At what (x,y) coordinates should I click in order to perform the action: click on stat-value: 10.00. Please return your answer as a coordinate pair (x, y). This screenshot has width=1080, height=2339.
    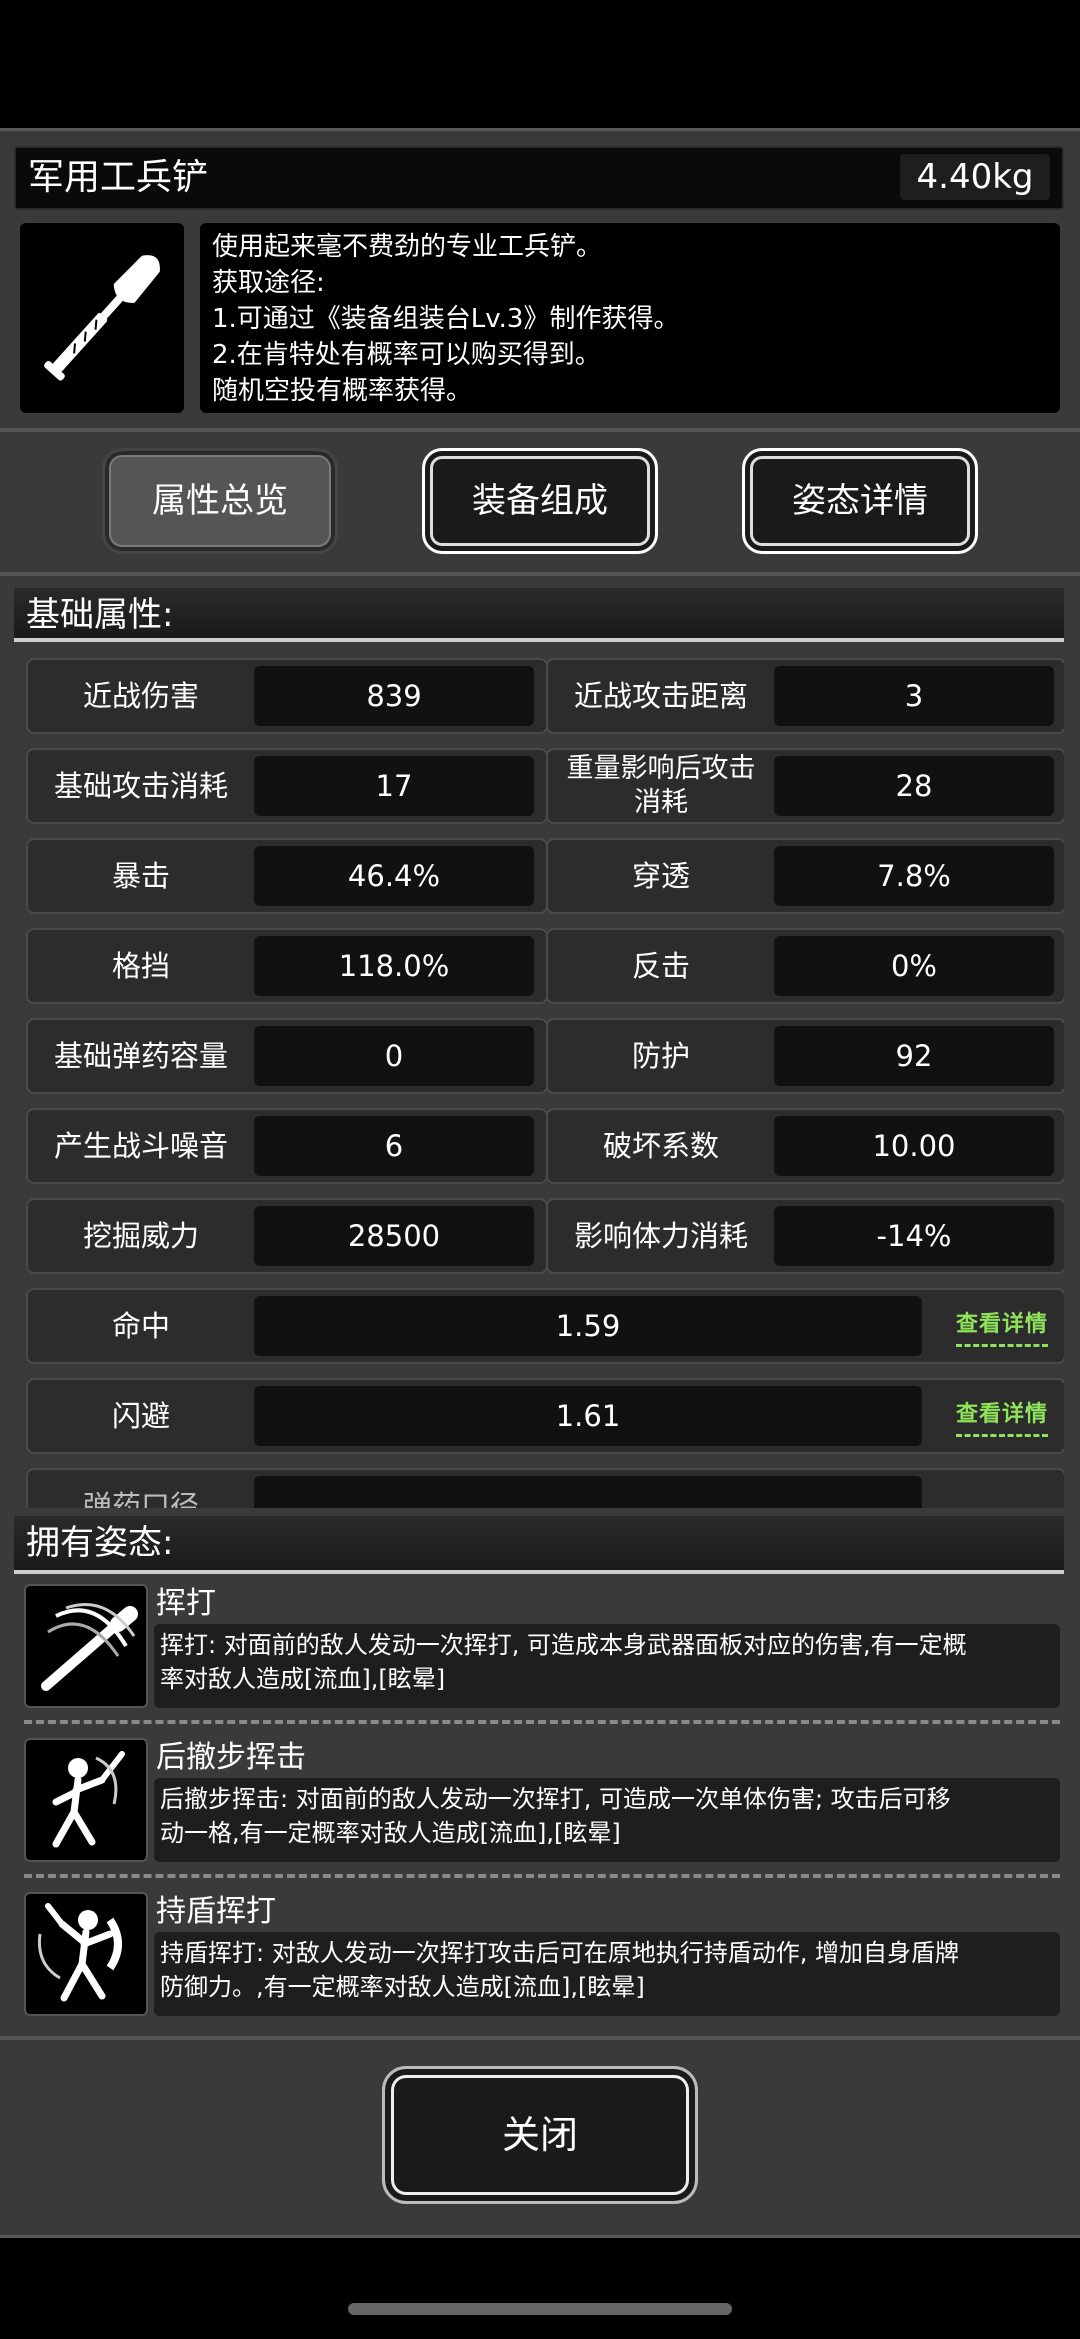
    Looking at the image, I should click on (914, 1146).